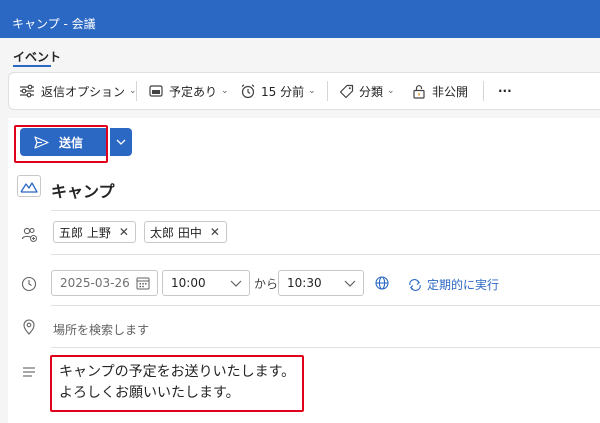 The width and height of the screenshot is (600, 423). What do you see at coordinates (266, 284) in the screenshot?
I see `to-label: から` at bounding box center [266, 284].